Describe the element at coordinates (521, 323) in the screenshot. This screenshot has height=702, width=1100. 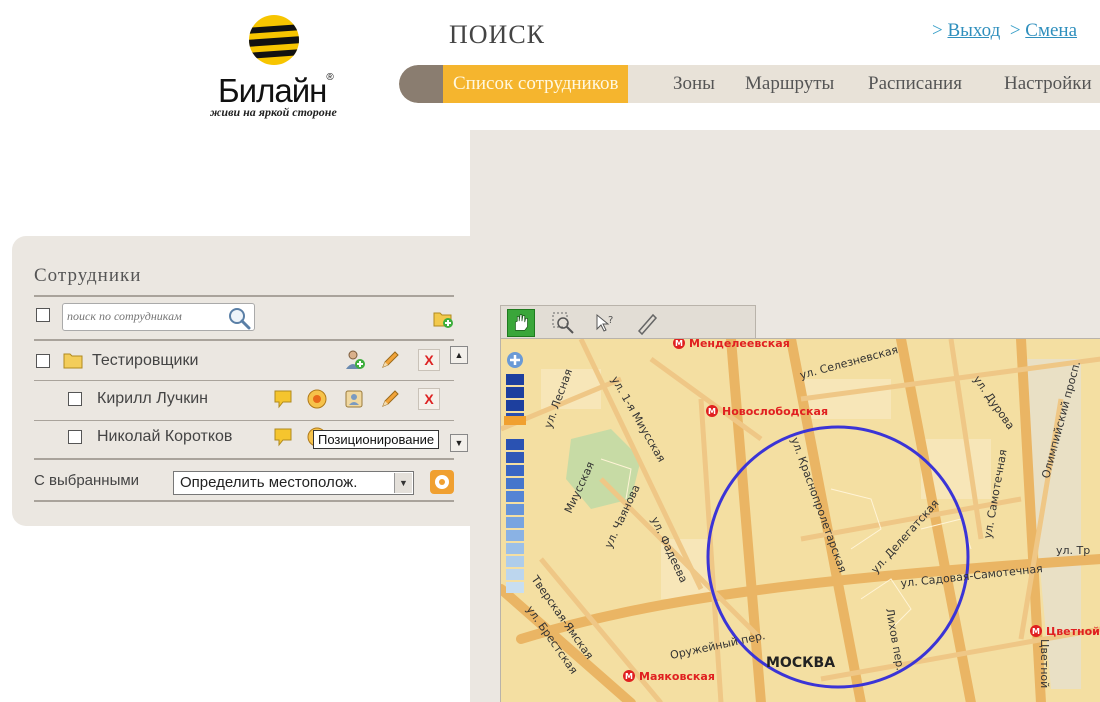
I see `pan-hand-icon` at that location.